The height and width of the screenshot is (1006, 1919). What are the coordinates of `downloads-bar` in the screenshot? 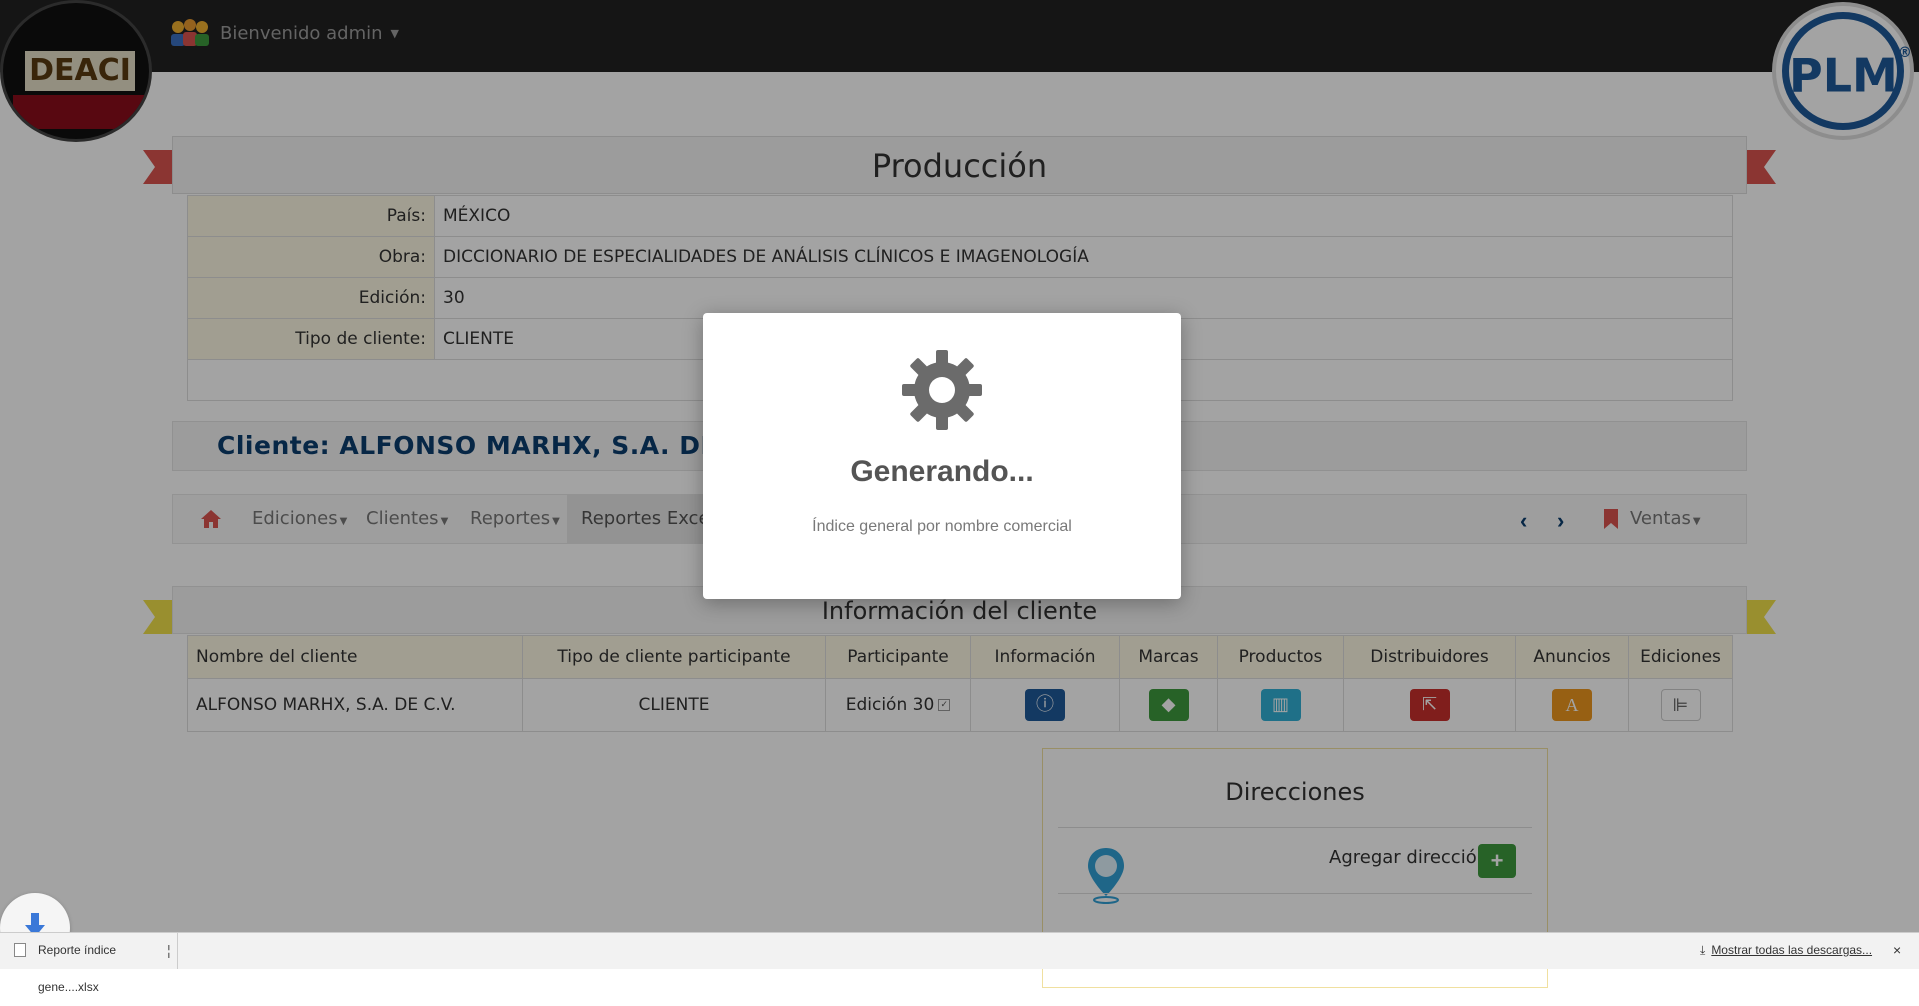 It's located at (959, 950).